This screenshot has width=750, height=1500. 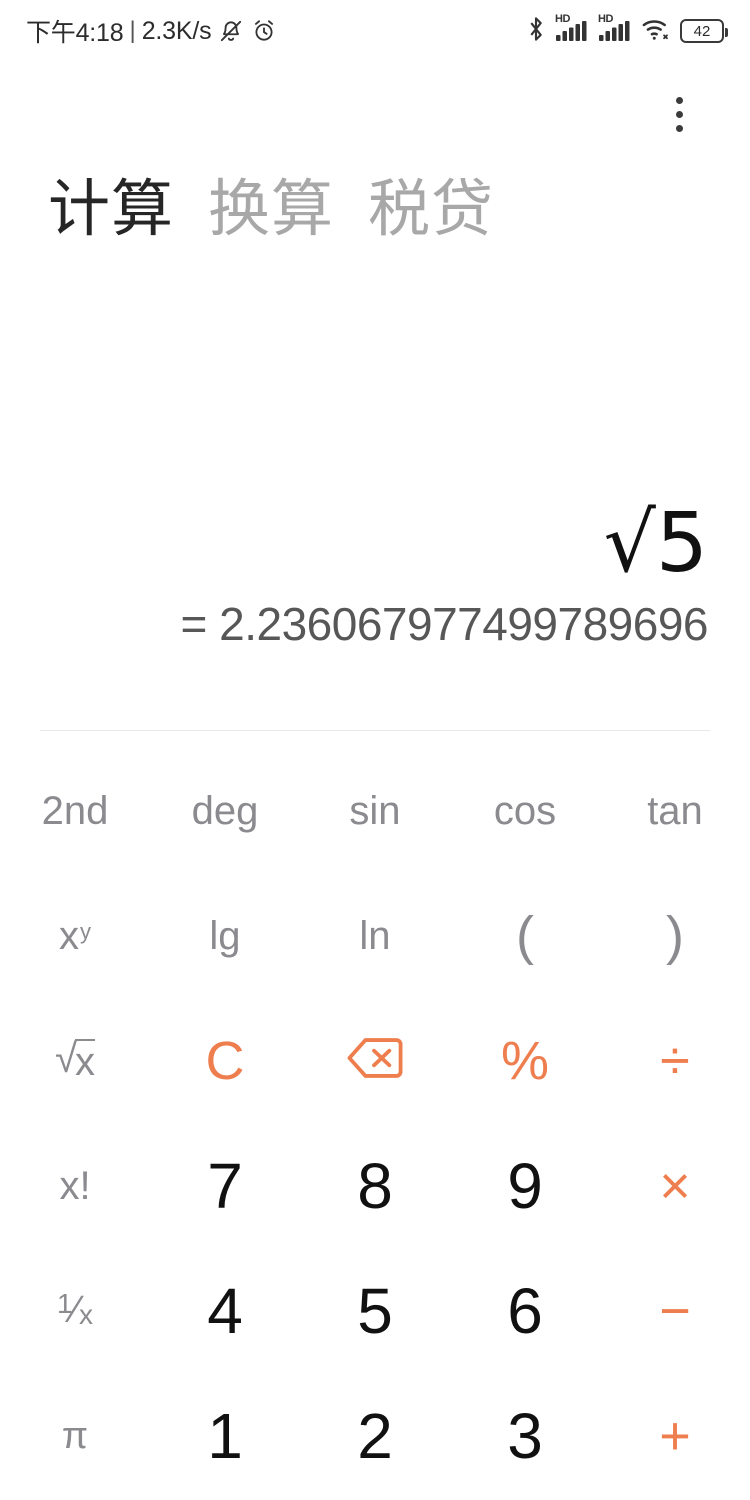 What do you see at coordinates (572, 29) in the screenshot?
I see `signal-hd-1-icon: HD` at bounding box center [572, 29].